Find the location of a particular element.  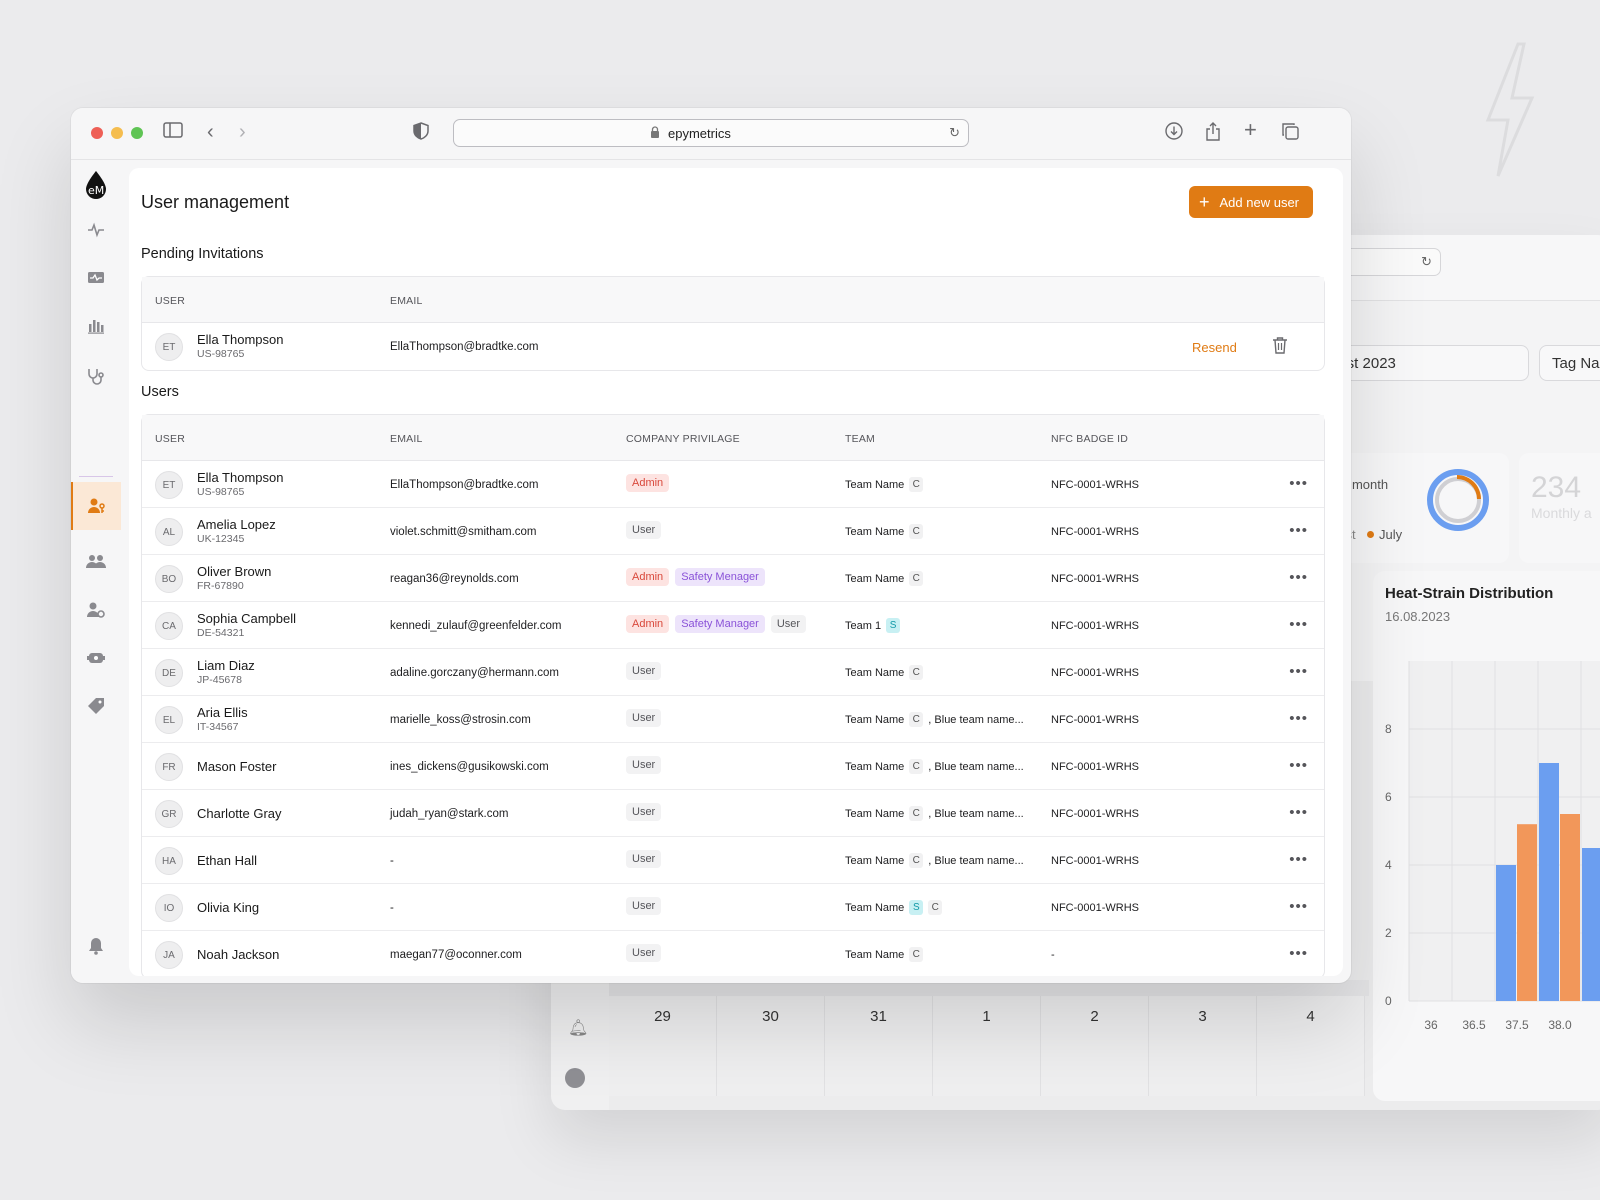

add-new-user-label: Add new user is located at coordinates (1259, 202).